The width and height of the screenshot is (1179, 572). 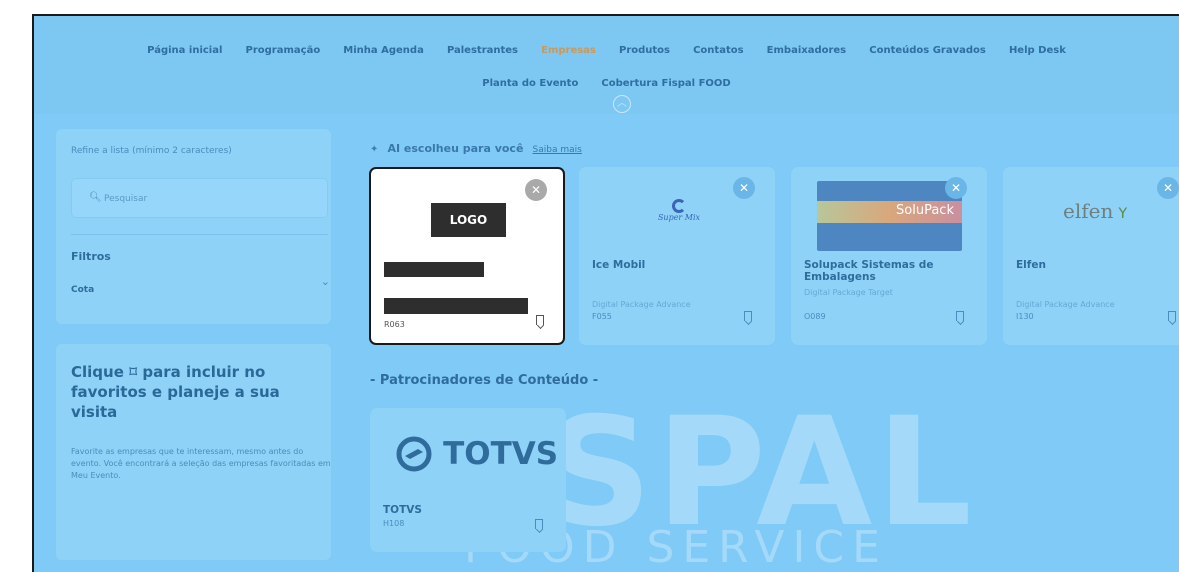 I want to click on search-box: 🔍︎, so click(x=199, y=198).